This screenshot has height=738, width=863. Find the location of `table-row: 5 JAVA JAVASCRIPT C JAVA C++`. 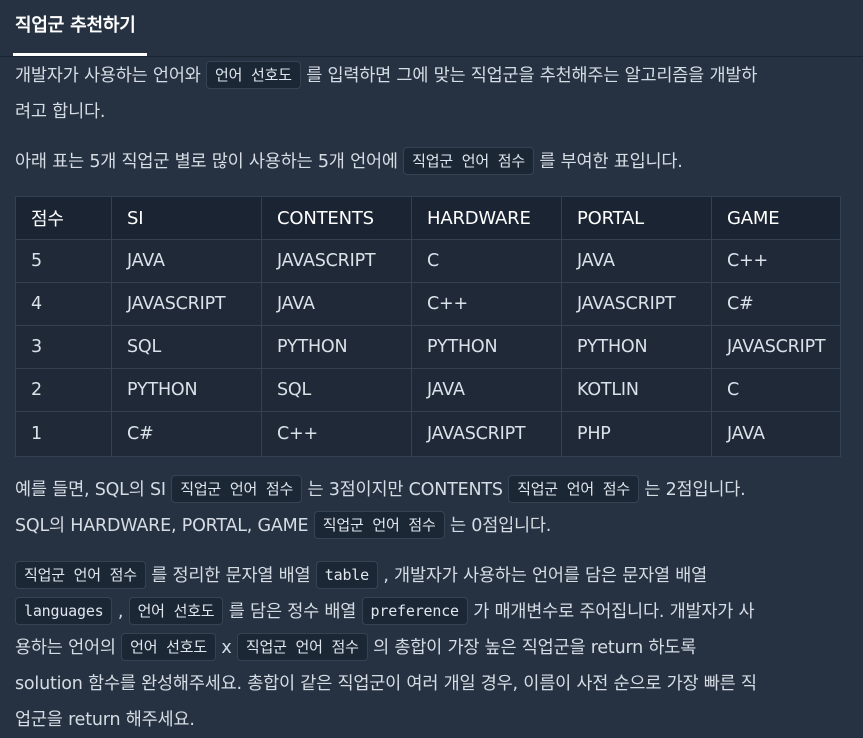

table-row: 5 JAVA JAVASCRIPT C JAVA C++ is located at coordinates (428, 261).